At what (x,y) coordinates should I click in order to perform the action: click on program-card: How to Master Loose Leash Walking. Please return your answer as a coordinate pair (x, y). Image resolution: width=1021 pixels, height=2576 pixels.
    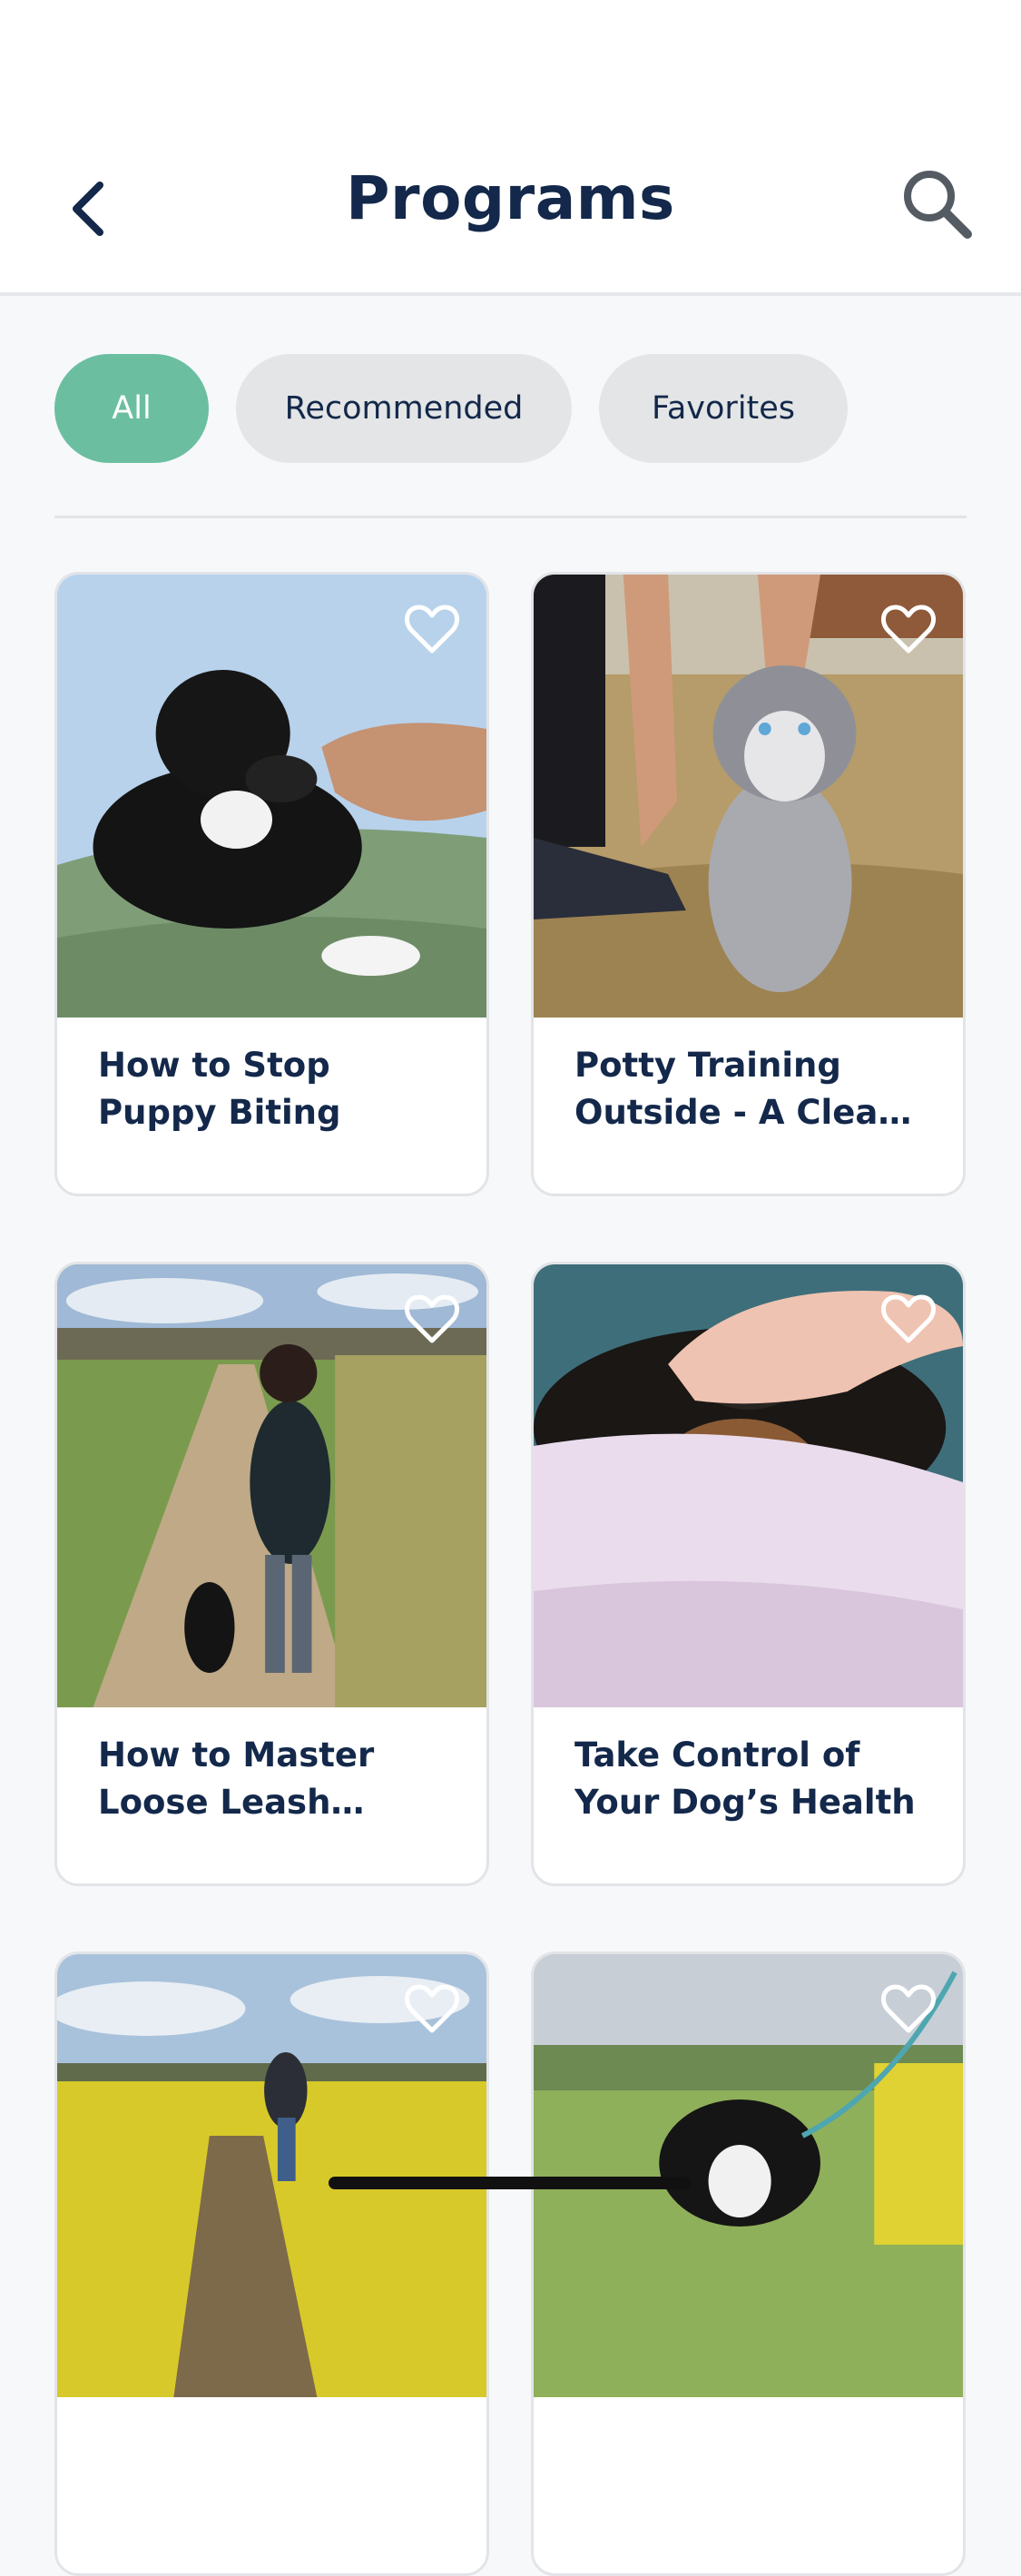
    Looking at the image, I should click on (271, 1574).